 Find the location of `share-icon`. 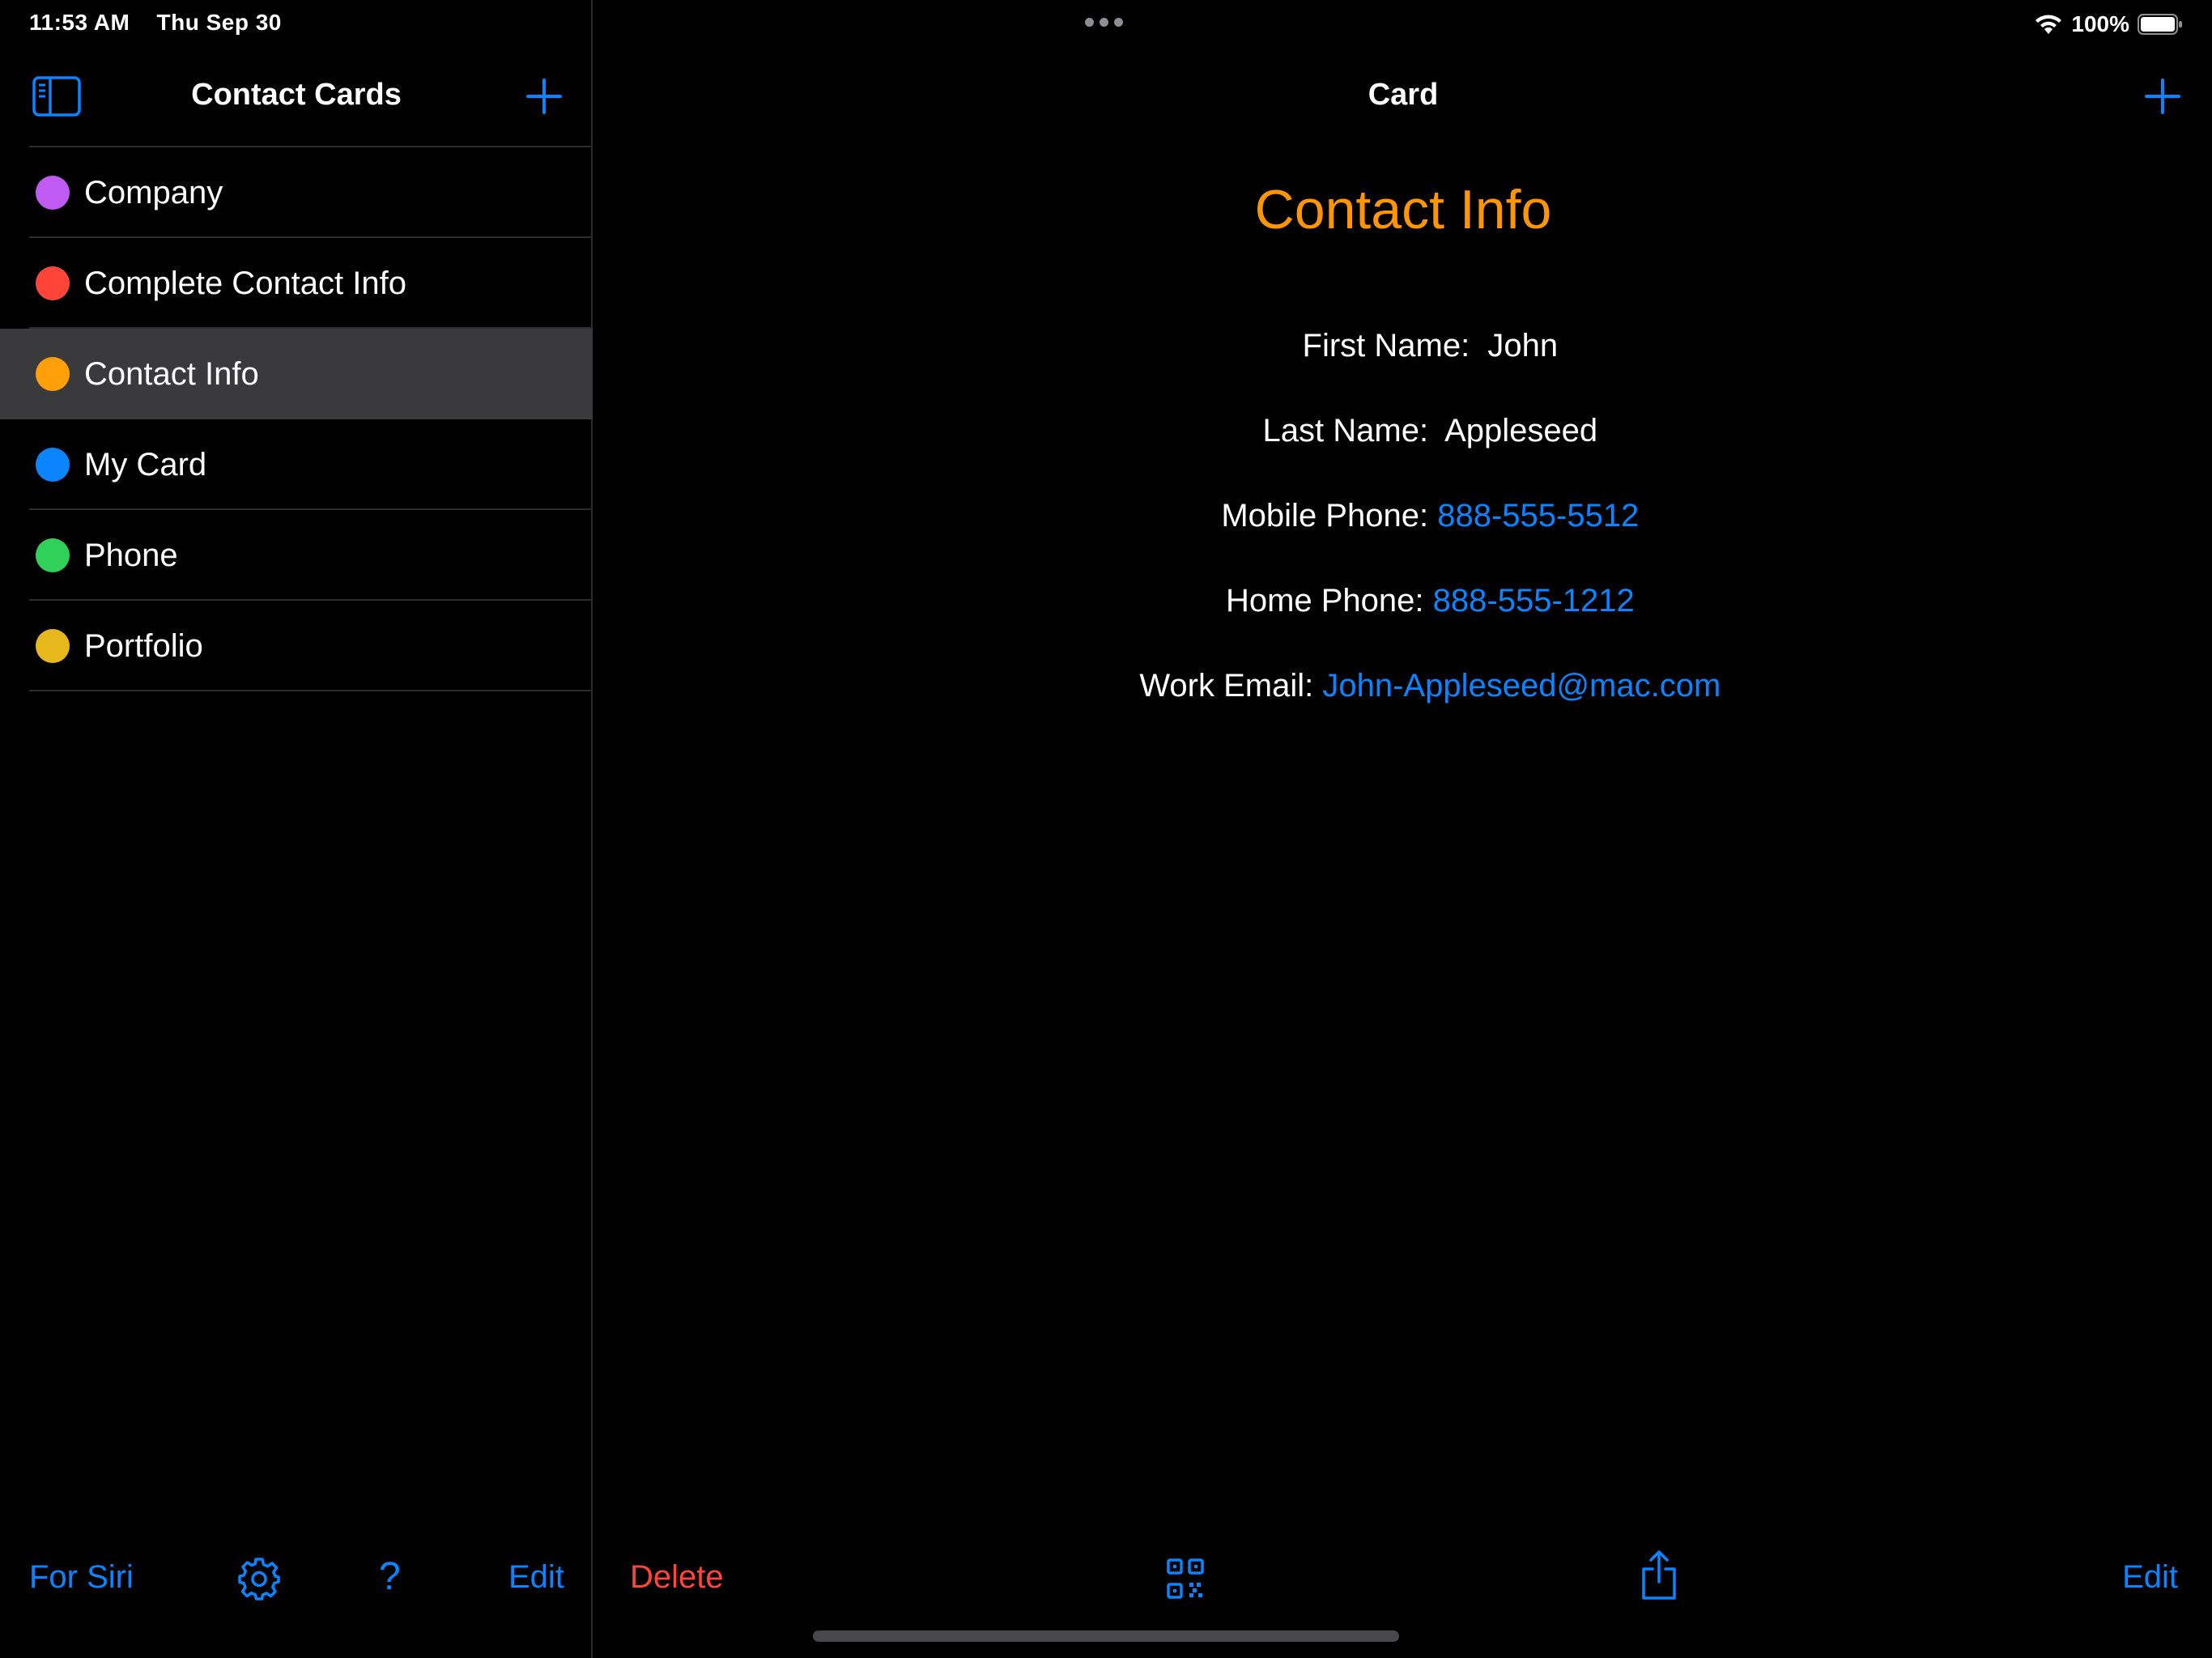

share-icon is located at coordinates (1659, 1575).